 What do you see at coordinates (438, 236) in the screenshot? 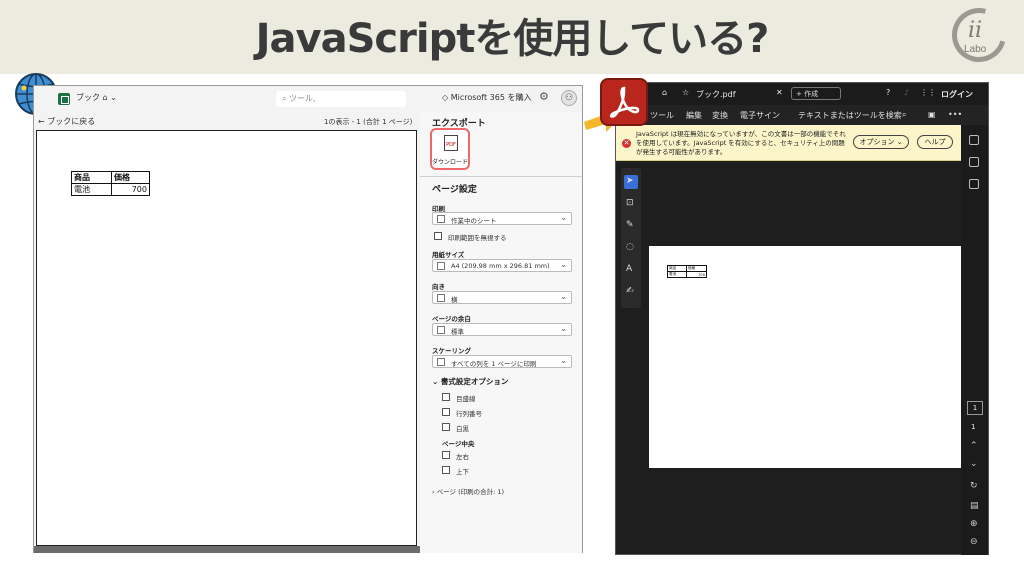
I see `ignore-print-area-checkbox` at bounding box center [438, 236].